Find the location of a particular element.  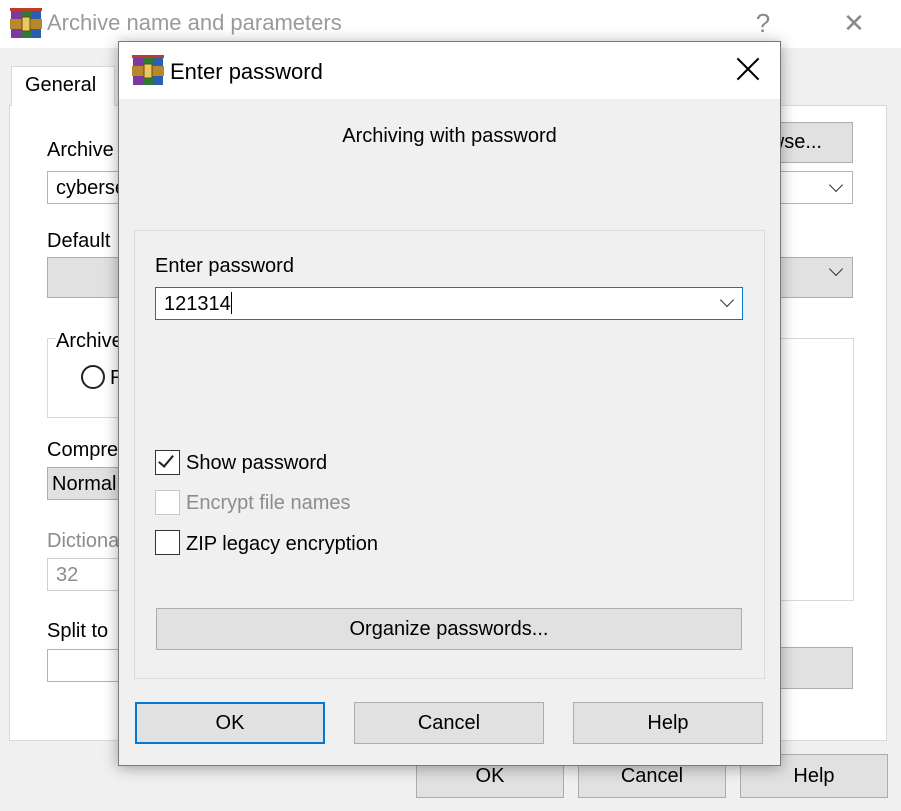

dialog-title: Enter password is located at coordinates (246, 71).